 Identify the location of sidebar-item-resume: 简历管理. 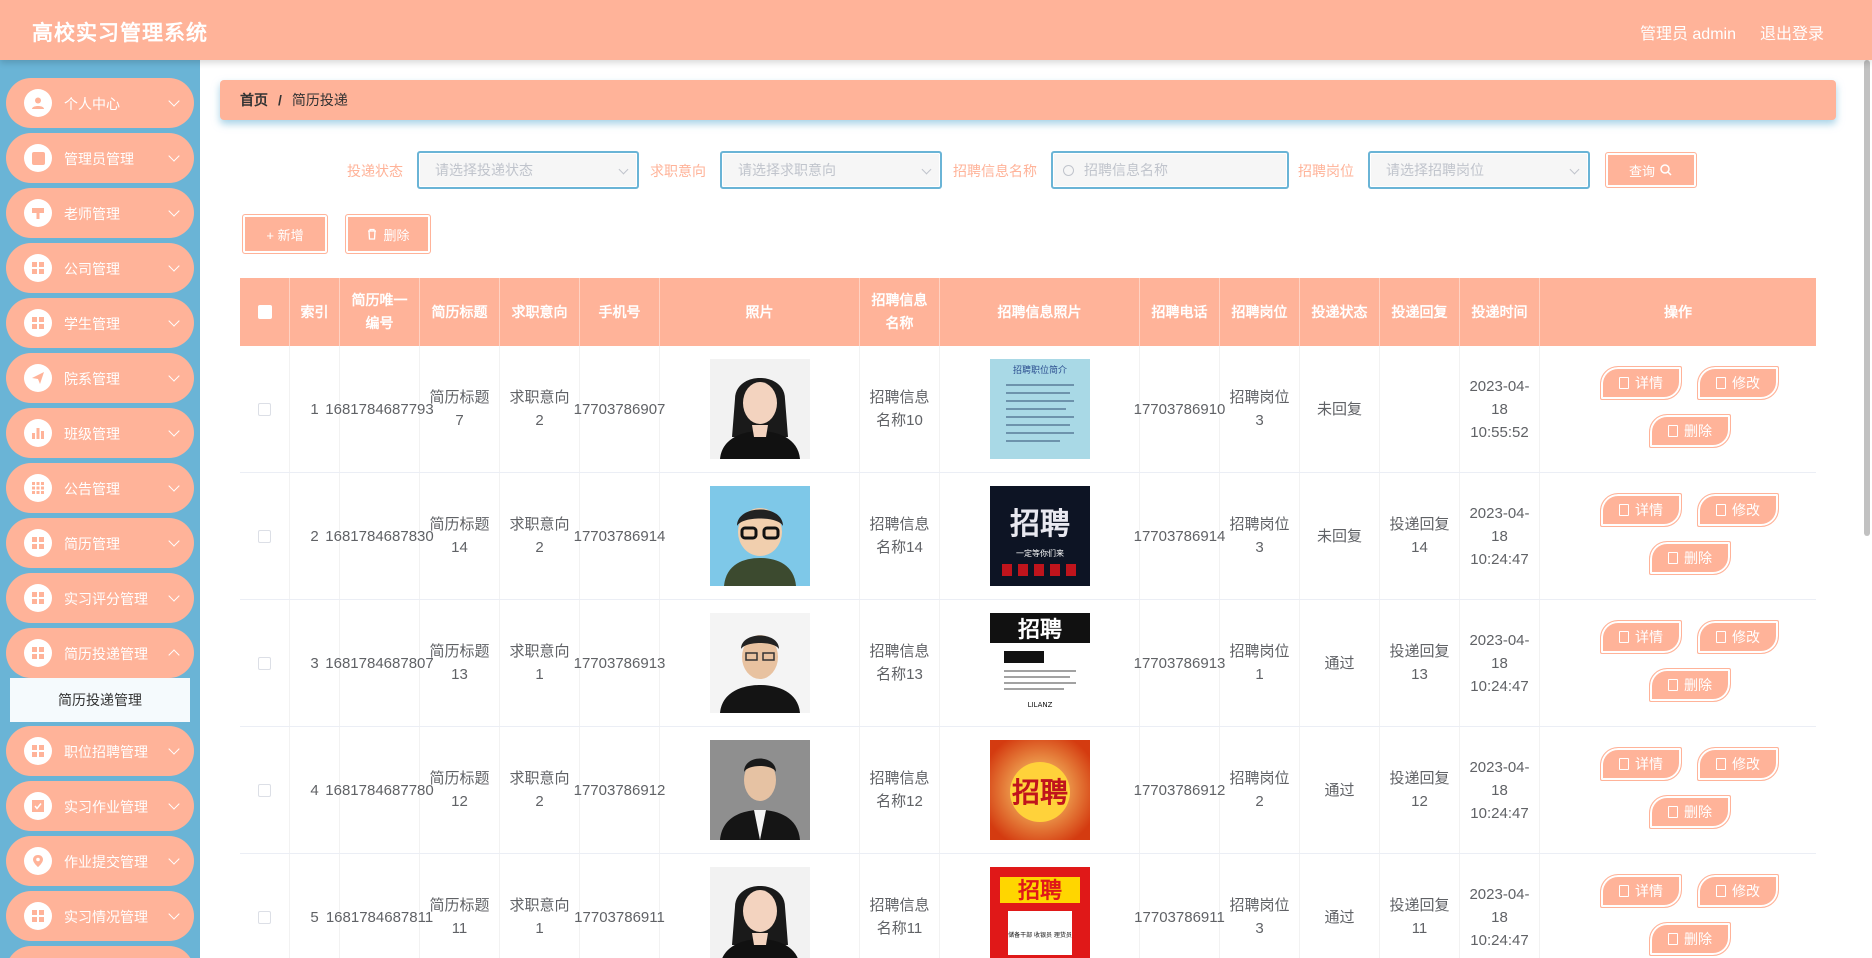
(100, 543).